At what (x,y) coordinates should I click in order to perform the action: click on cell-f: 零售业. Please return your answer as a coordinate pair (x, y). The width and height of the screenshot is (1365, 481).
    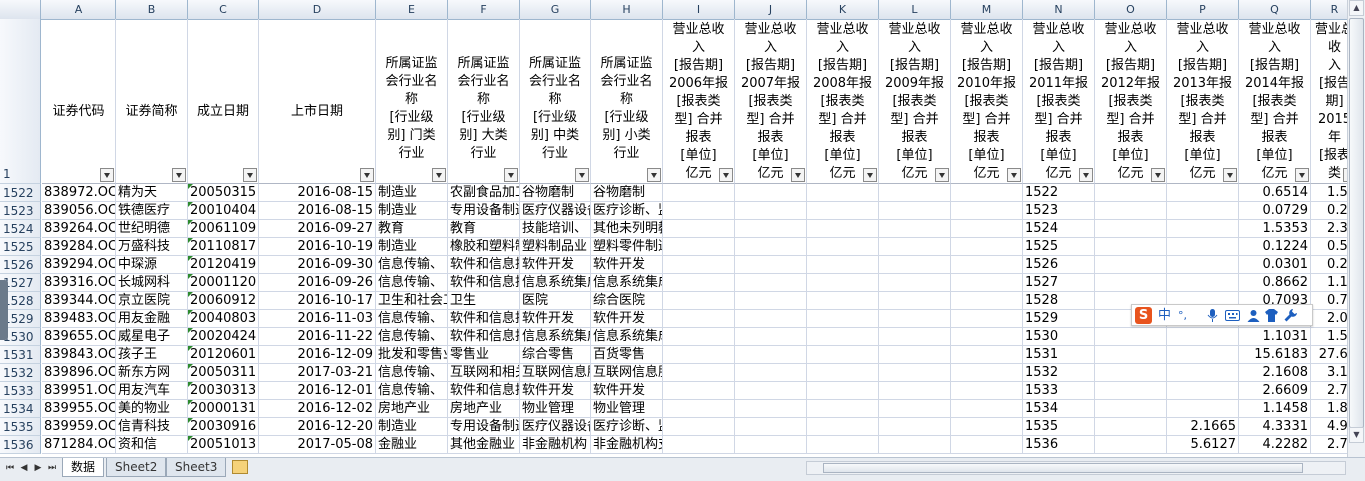
    Looking at the image, I should click on (484, 355).